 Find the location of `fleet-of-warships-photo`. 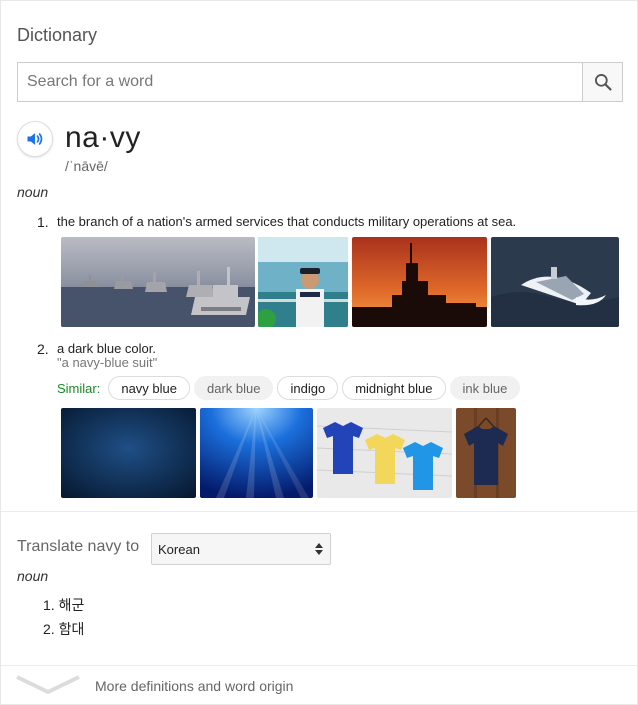

fleet-of-warships-photo is located at coordinates (158, 282).